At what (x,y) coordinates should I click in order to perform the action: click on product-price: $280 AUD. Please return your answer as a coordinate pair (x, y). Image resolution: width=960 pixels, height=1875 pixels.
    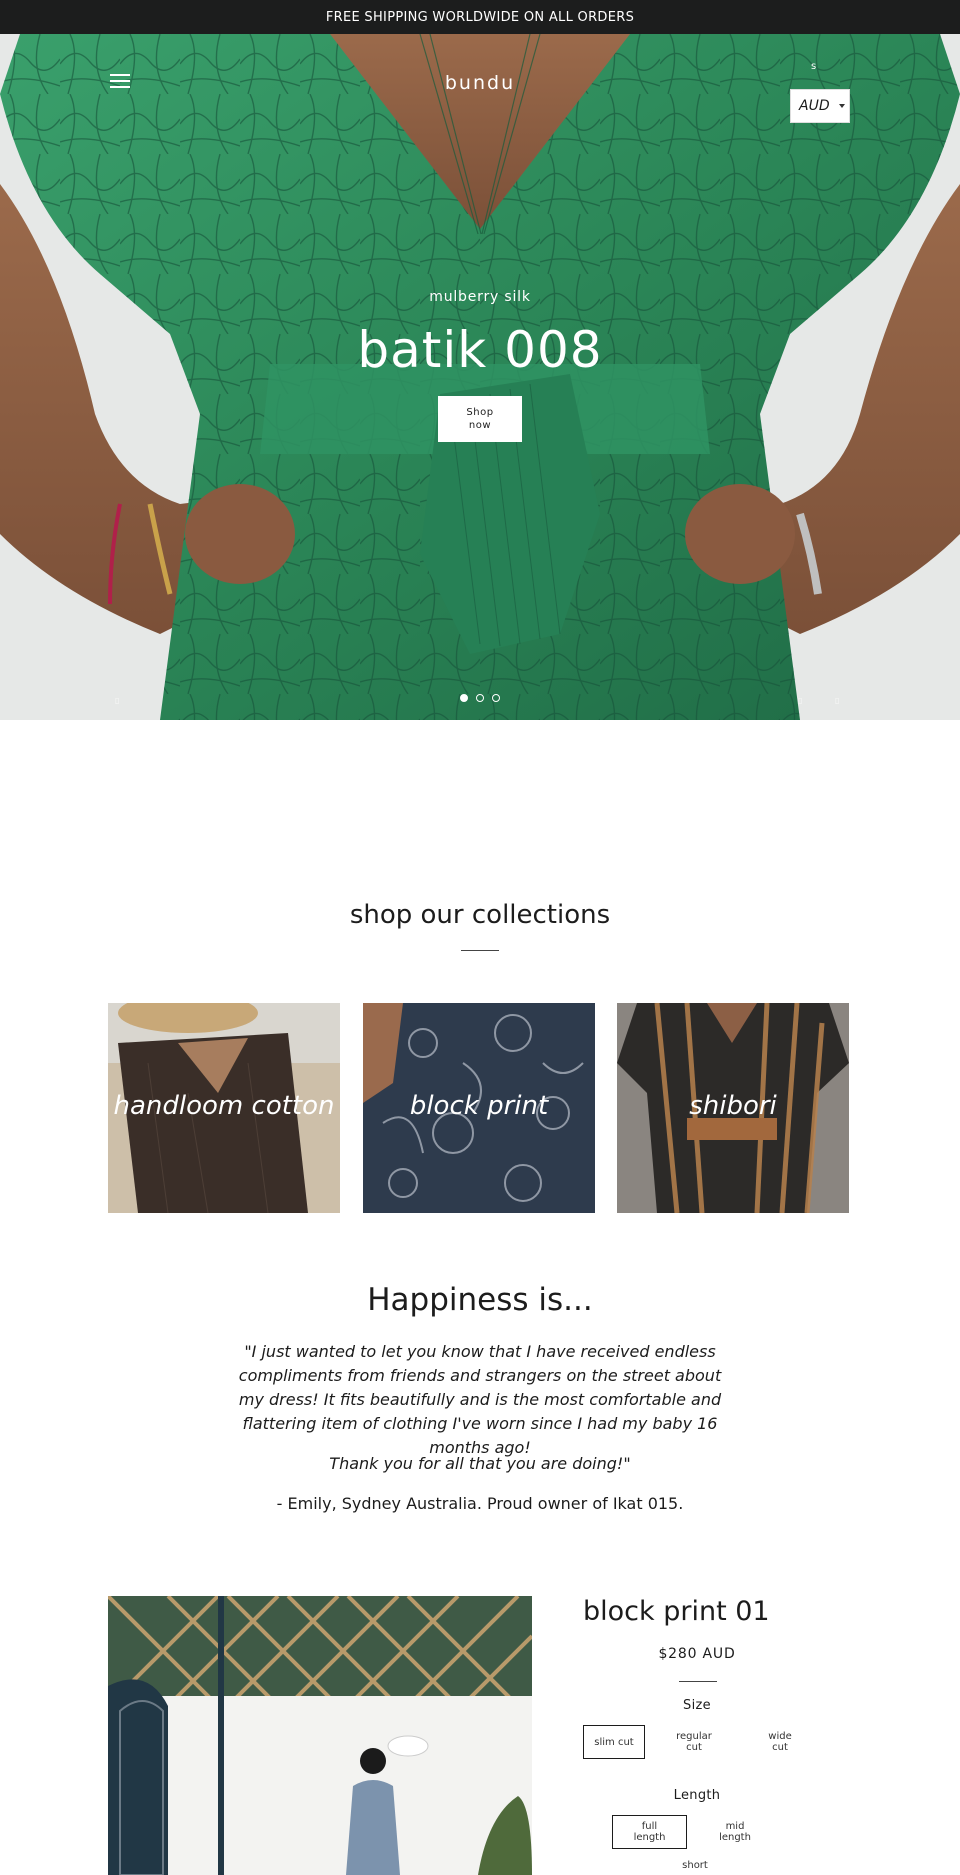
    Looking at the image, I should click on (697, 1654).